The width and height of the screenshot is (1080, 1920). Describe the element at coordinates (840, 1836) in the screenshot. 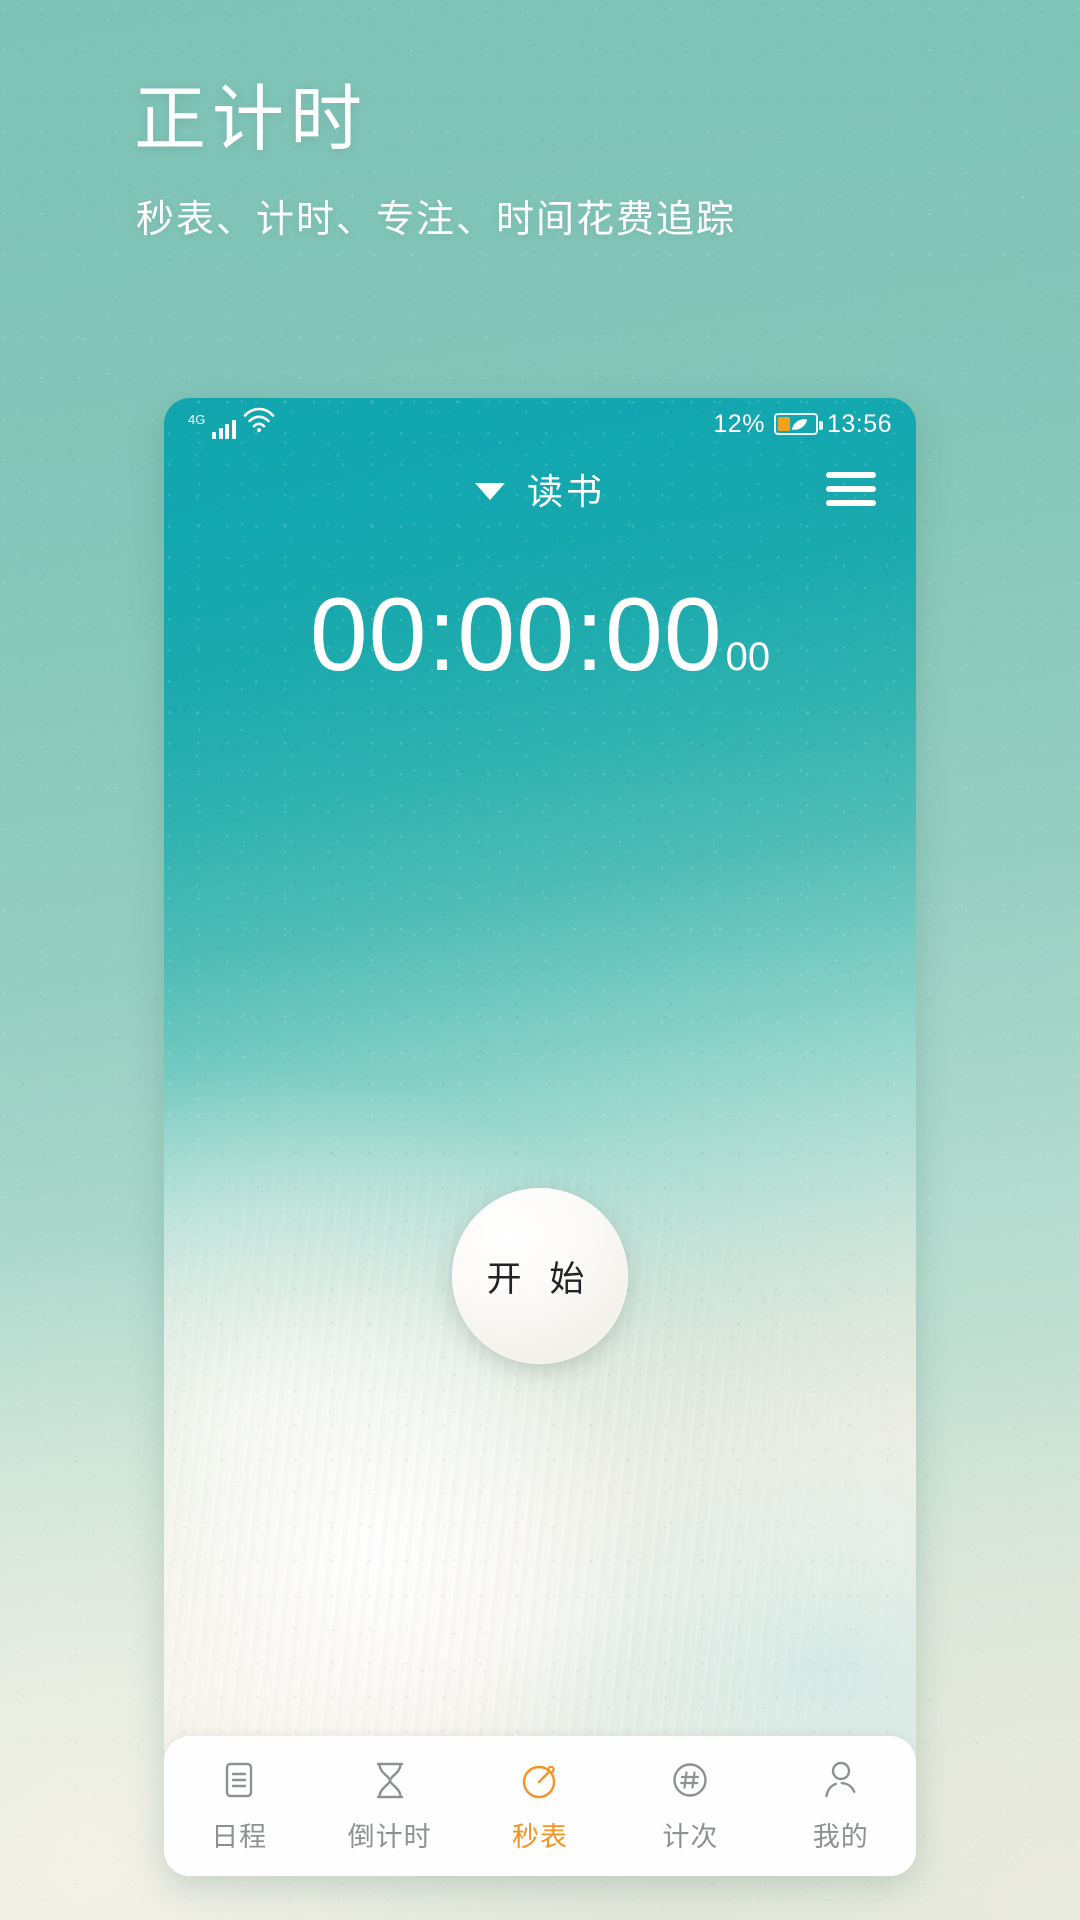

I see `nav-label: 我的` at that location.